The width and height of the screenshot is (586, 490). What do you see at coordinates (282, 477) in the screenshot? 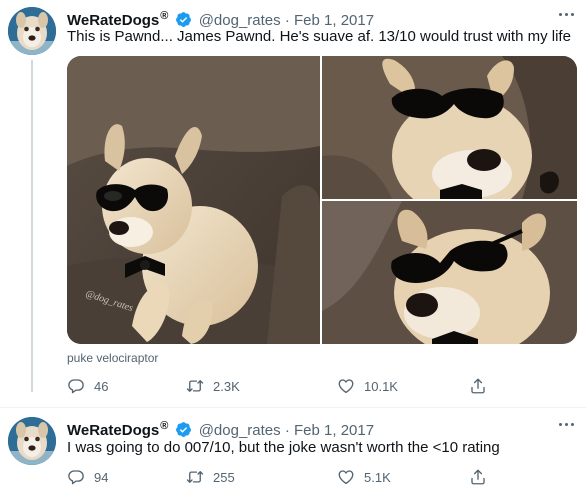
I see `tweet-actions: 94 255 5.1K` at bounding box center [282, 477].